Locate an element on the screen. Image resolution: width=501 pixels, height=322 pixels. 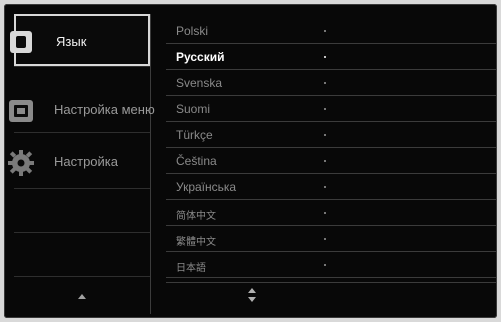
gear-icon is located at coordinates (21, 163).